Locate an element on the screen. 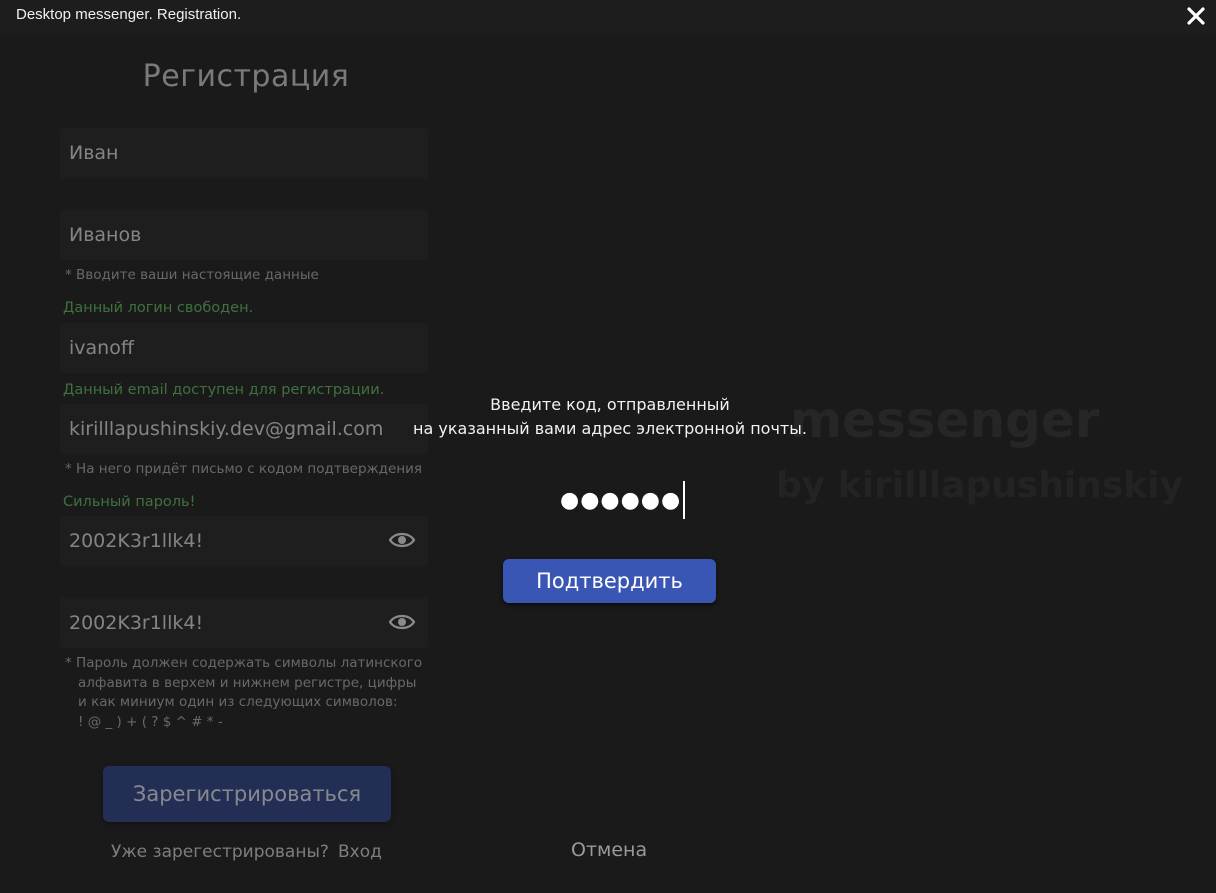 The width and height of the screenshot is (1216, 893). password-status: Сильный пароль! is located at coordinates (129, 502).